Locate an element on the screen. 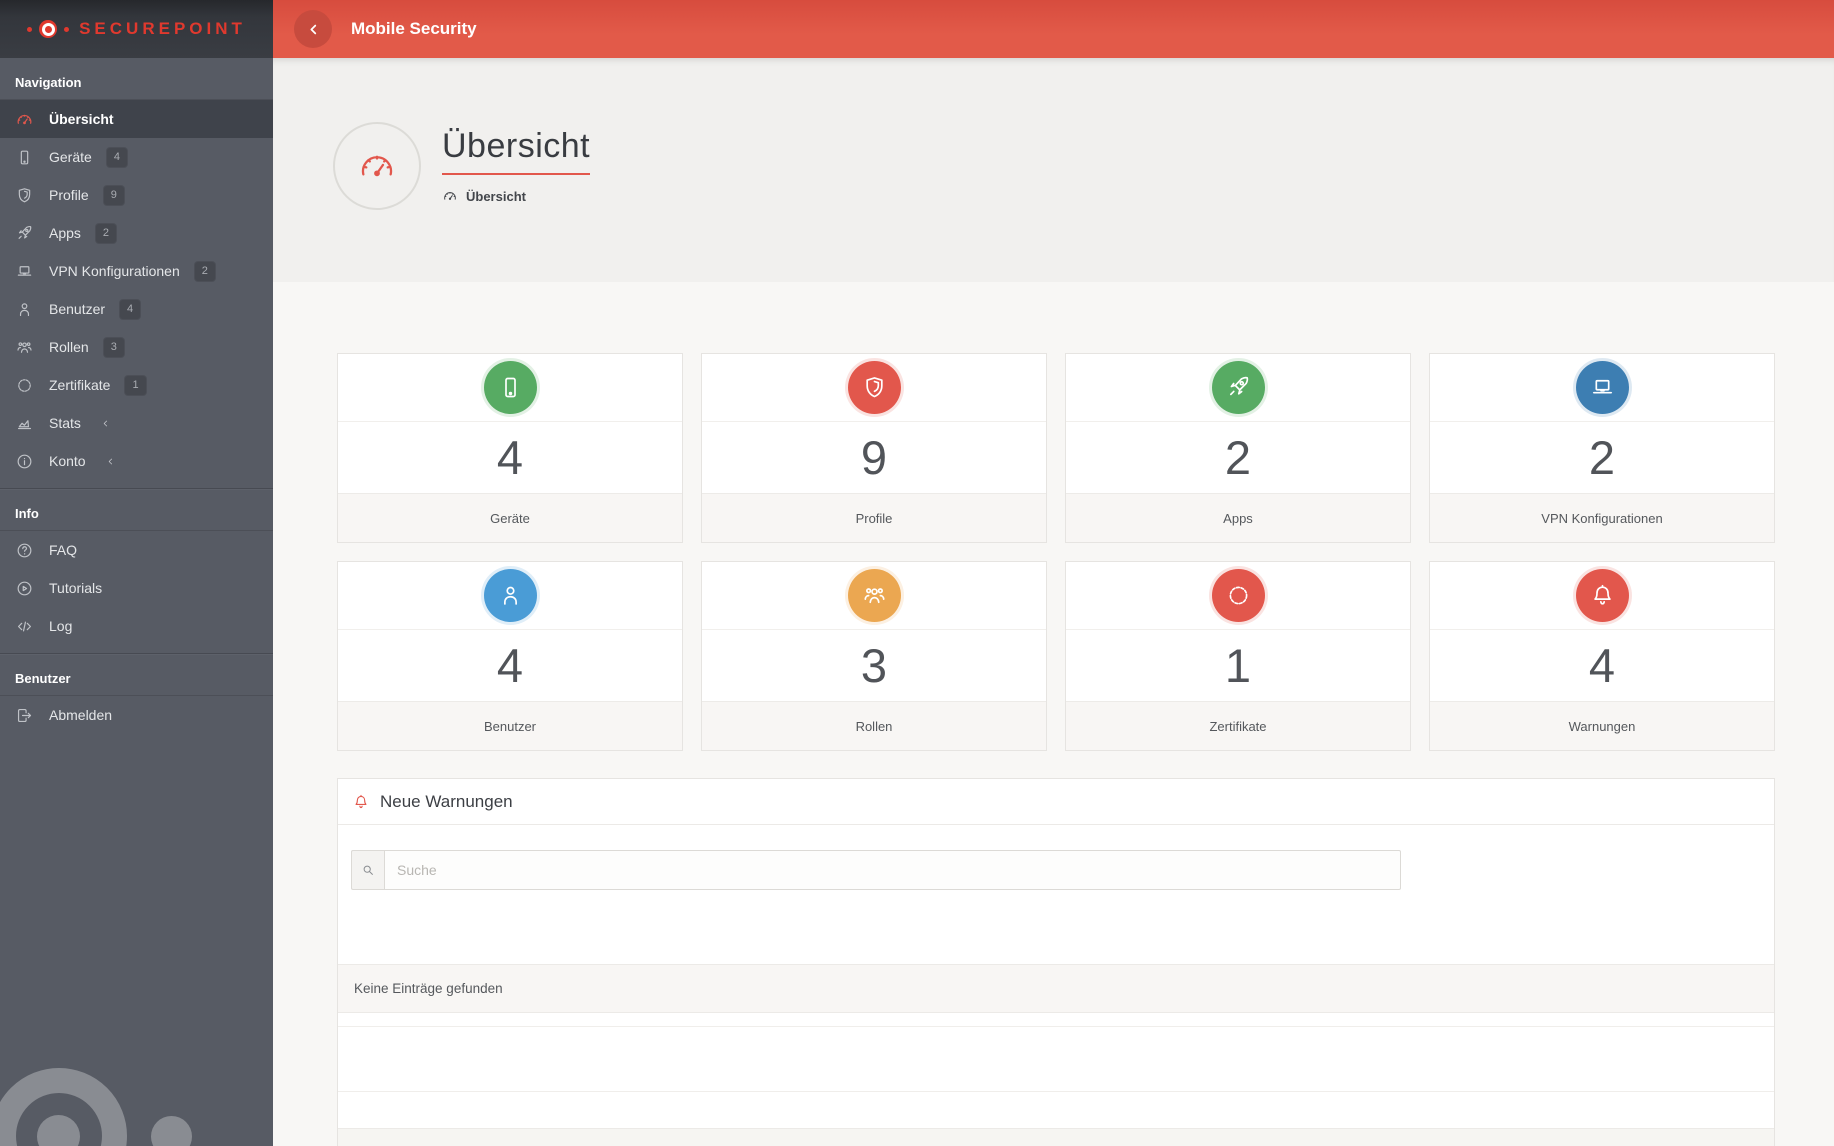  laptop-icon is located at coordinates (1602, 387).